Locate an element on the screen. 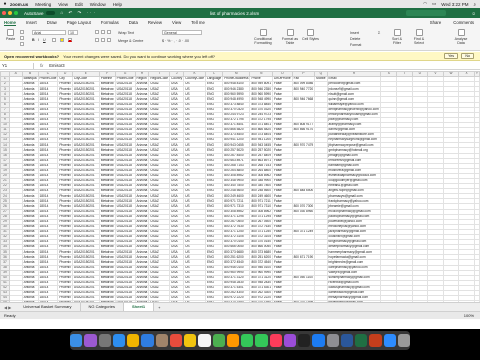 The image size is (480, 360). cell: Language is located at coordinates (214, 79).